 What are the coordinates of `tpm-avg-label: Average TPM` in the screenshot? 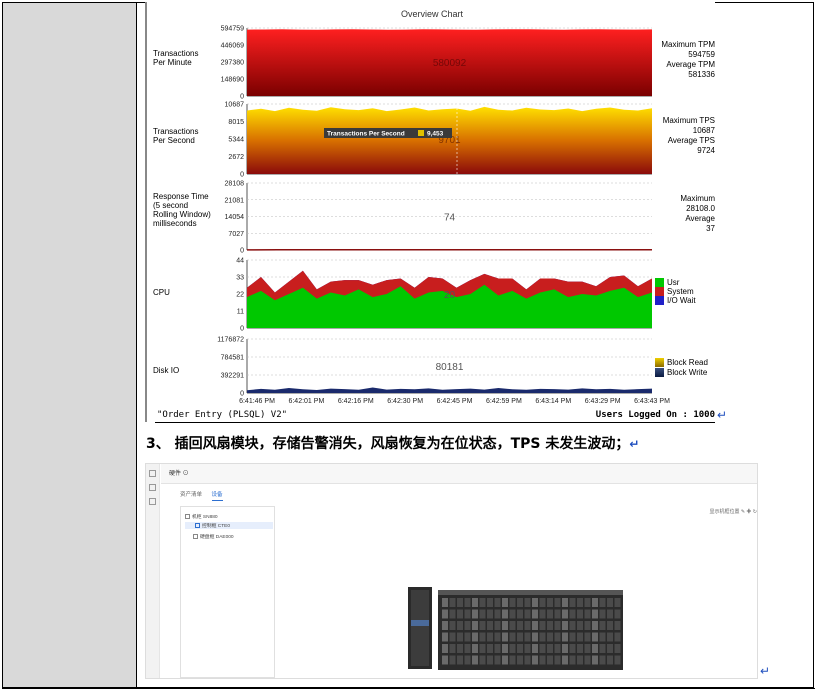 It's located at (690, 64).